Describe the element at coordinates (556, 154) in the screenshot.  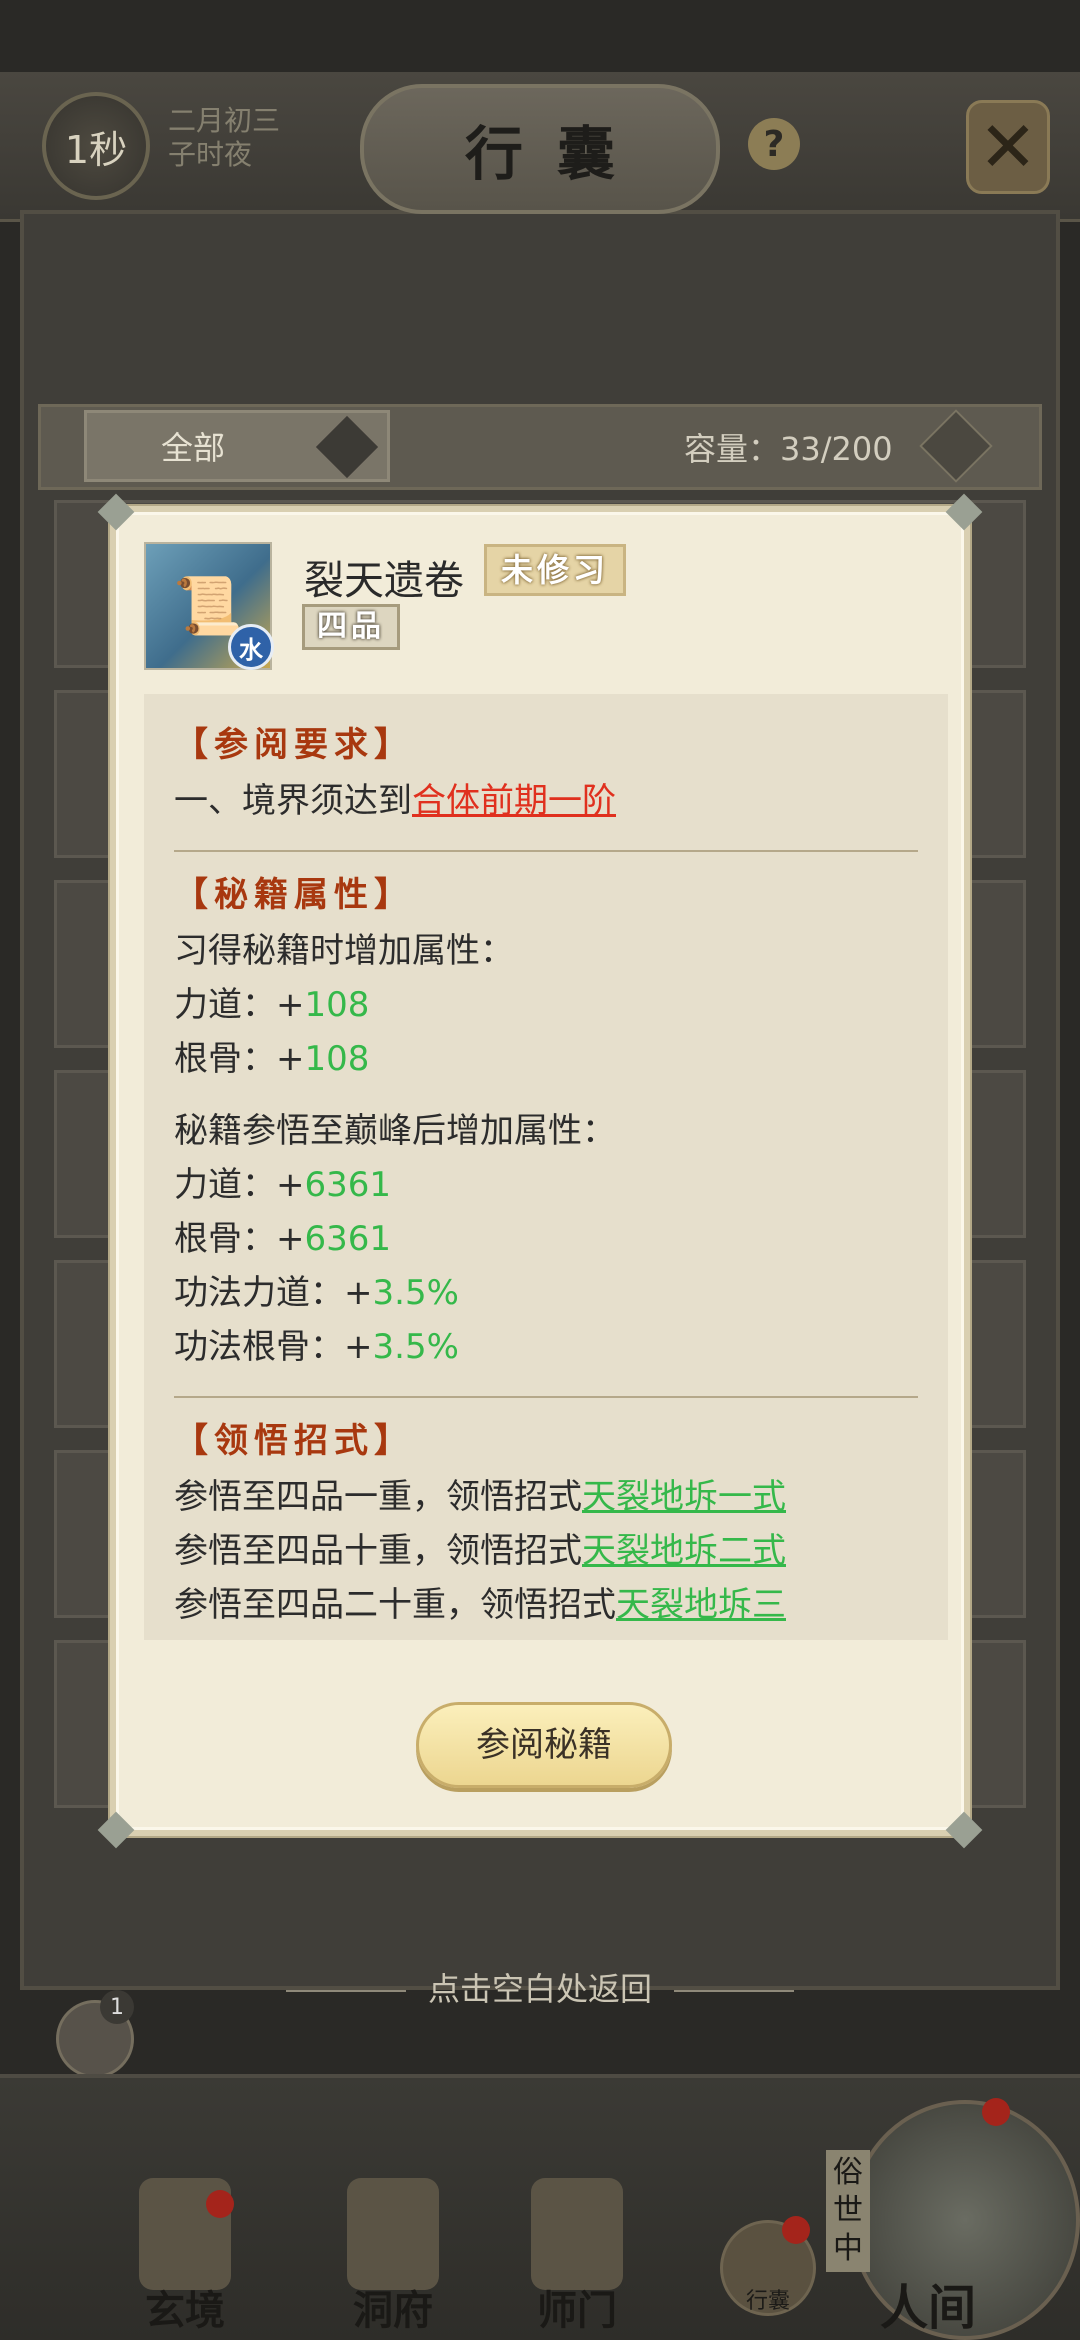
I see `page-title: 行囊` at that location.